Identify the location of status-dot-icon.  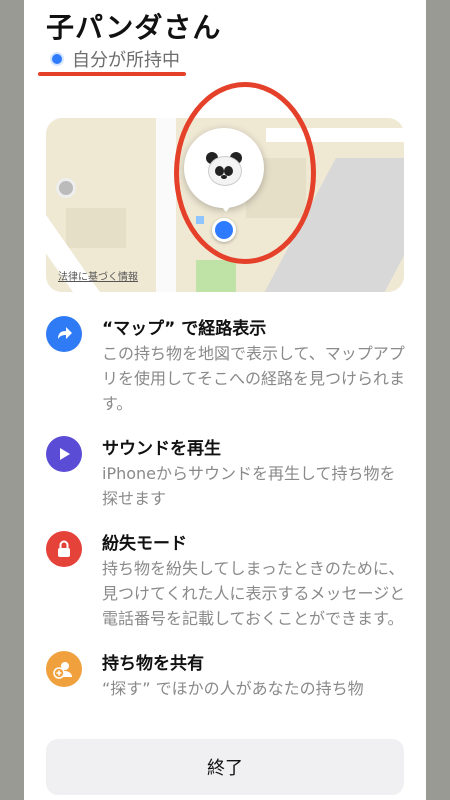
(57, 59).